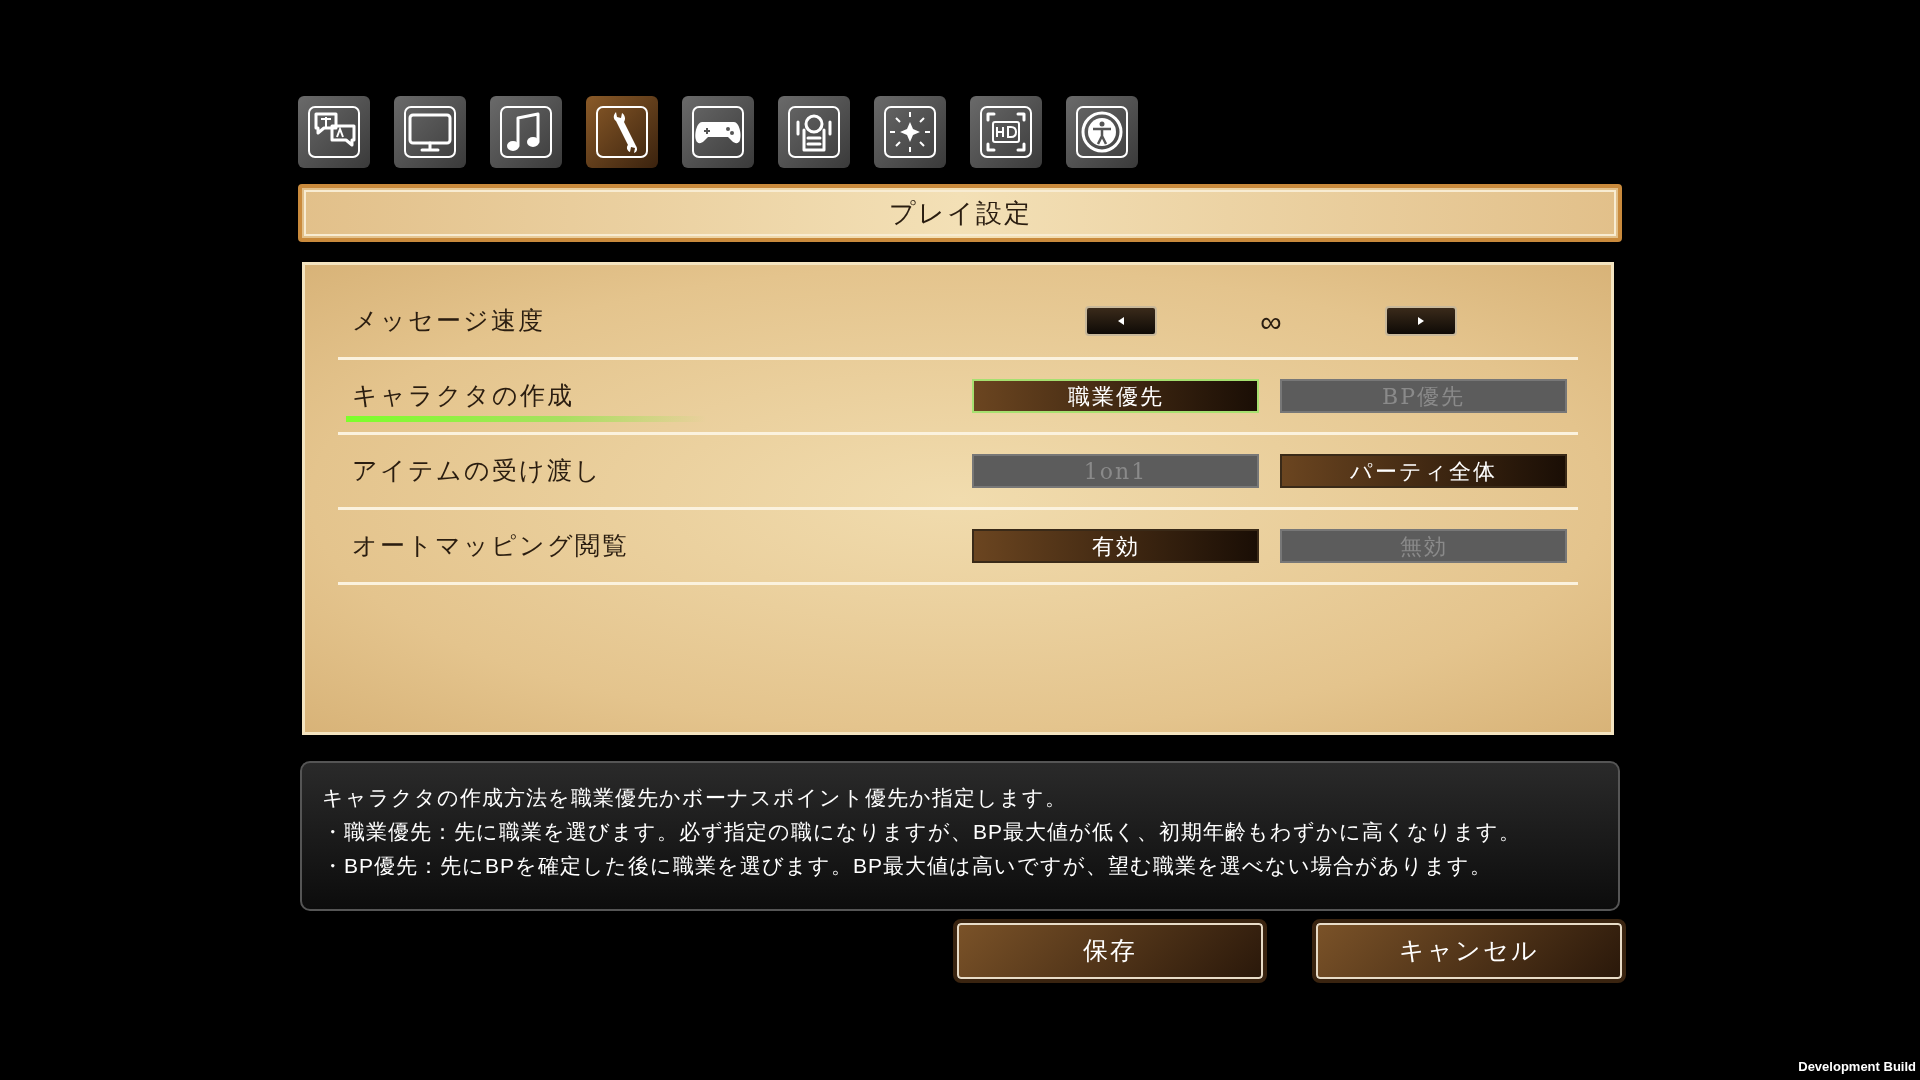  Describe the element at coordinates (491, 546) in the screenshot. I see `setting-label: オートマッピング閲覧` at that location.